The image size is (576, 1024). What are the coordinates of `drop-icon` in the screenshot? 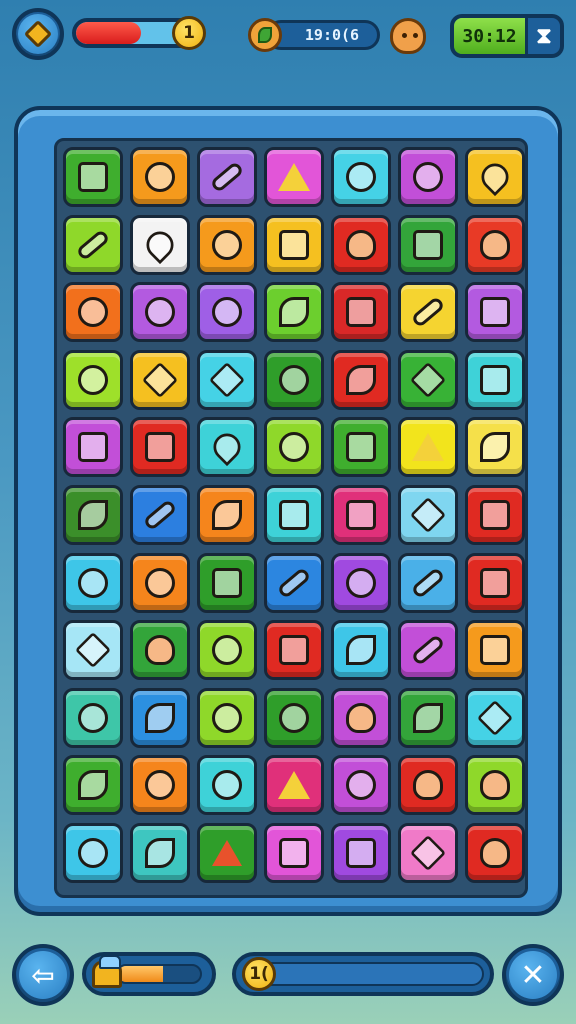 It's located at (495, 177).